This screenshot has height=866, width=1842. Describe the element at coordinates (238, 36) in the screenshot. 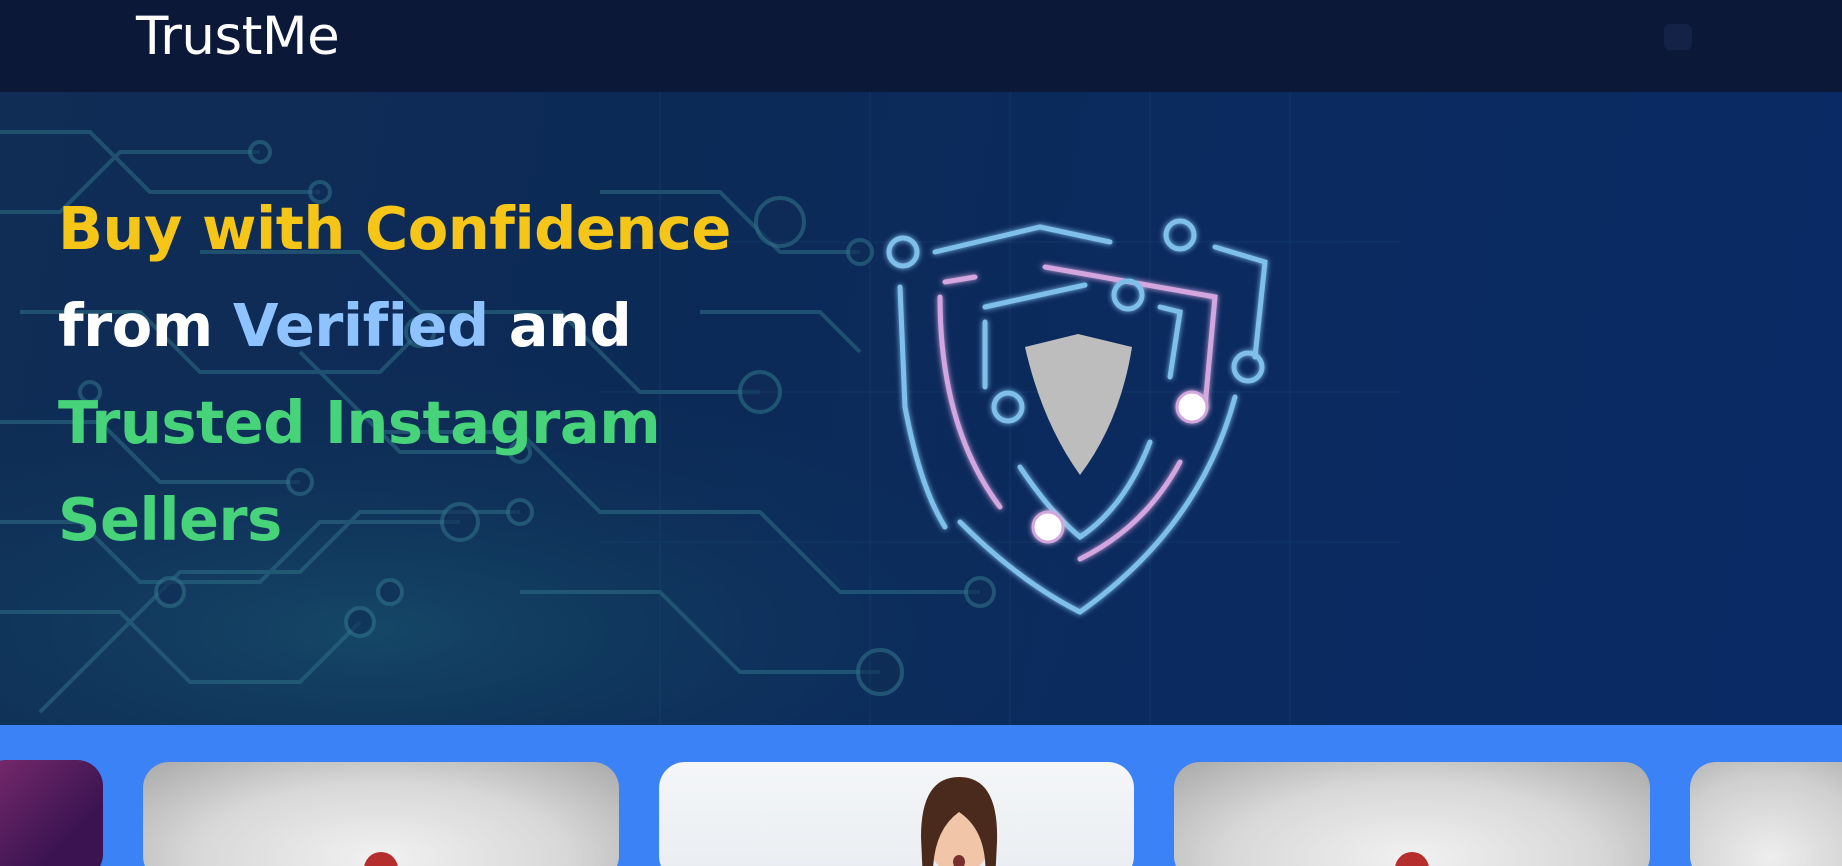

I see `logo: TrustMe` at that location.